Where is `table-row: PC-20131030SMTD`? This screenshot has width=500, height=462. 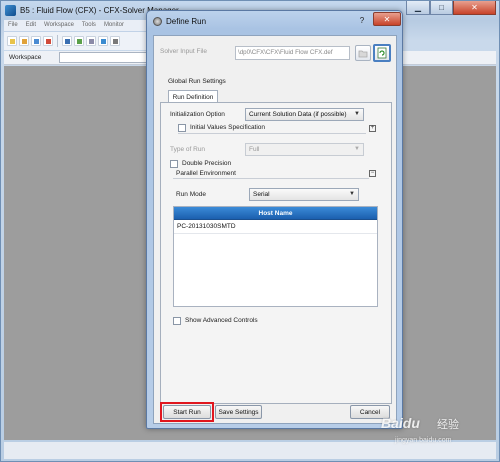 table-row: PC-20131030SMTD is located at coordinates (275, 227).